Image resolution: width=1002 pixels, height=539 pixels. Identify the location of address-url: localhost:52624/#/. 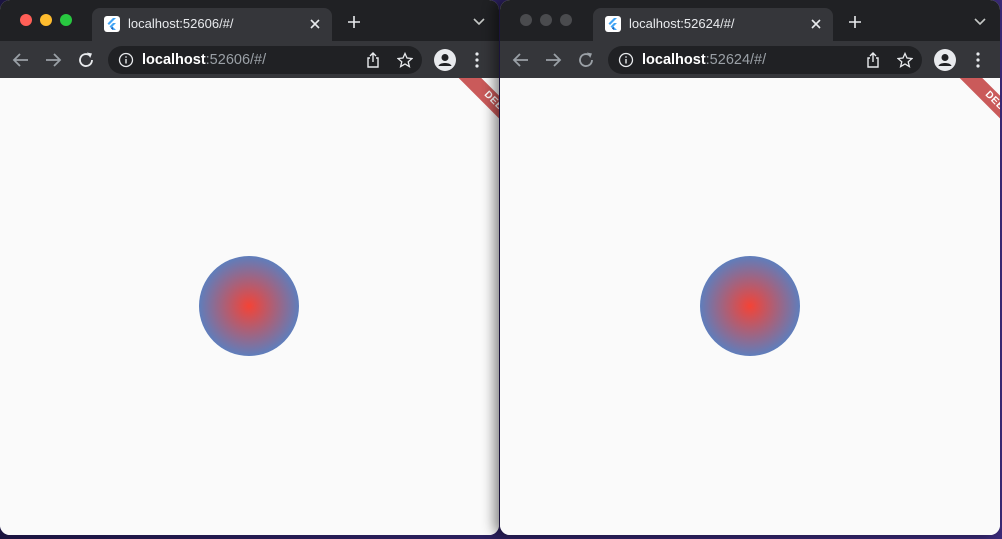
(704, 60).